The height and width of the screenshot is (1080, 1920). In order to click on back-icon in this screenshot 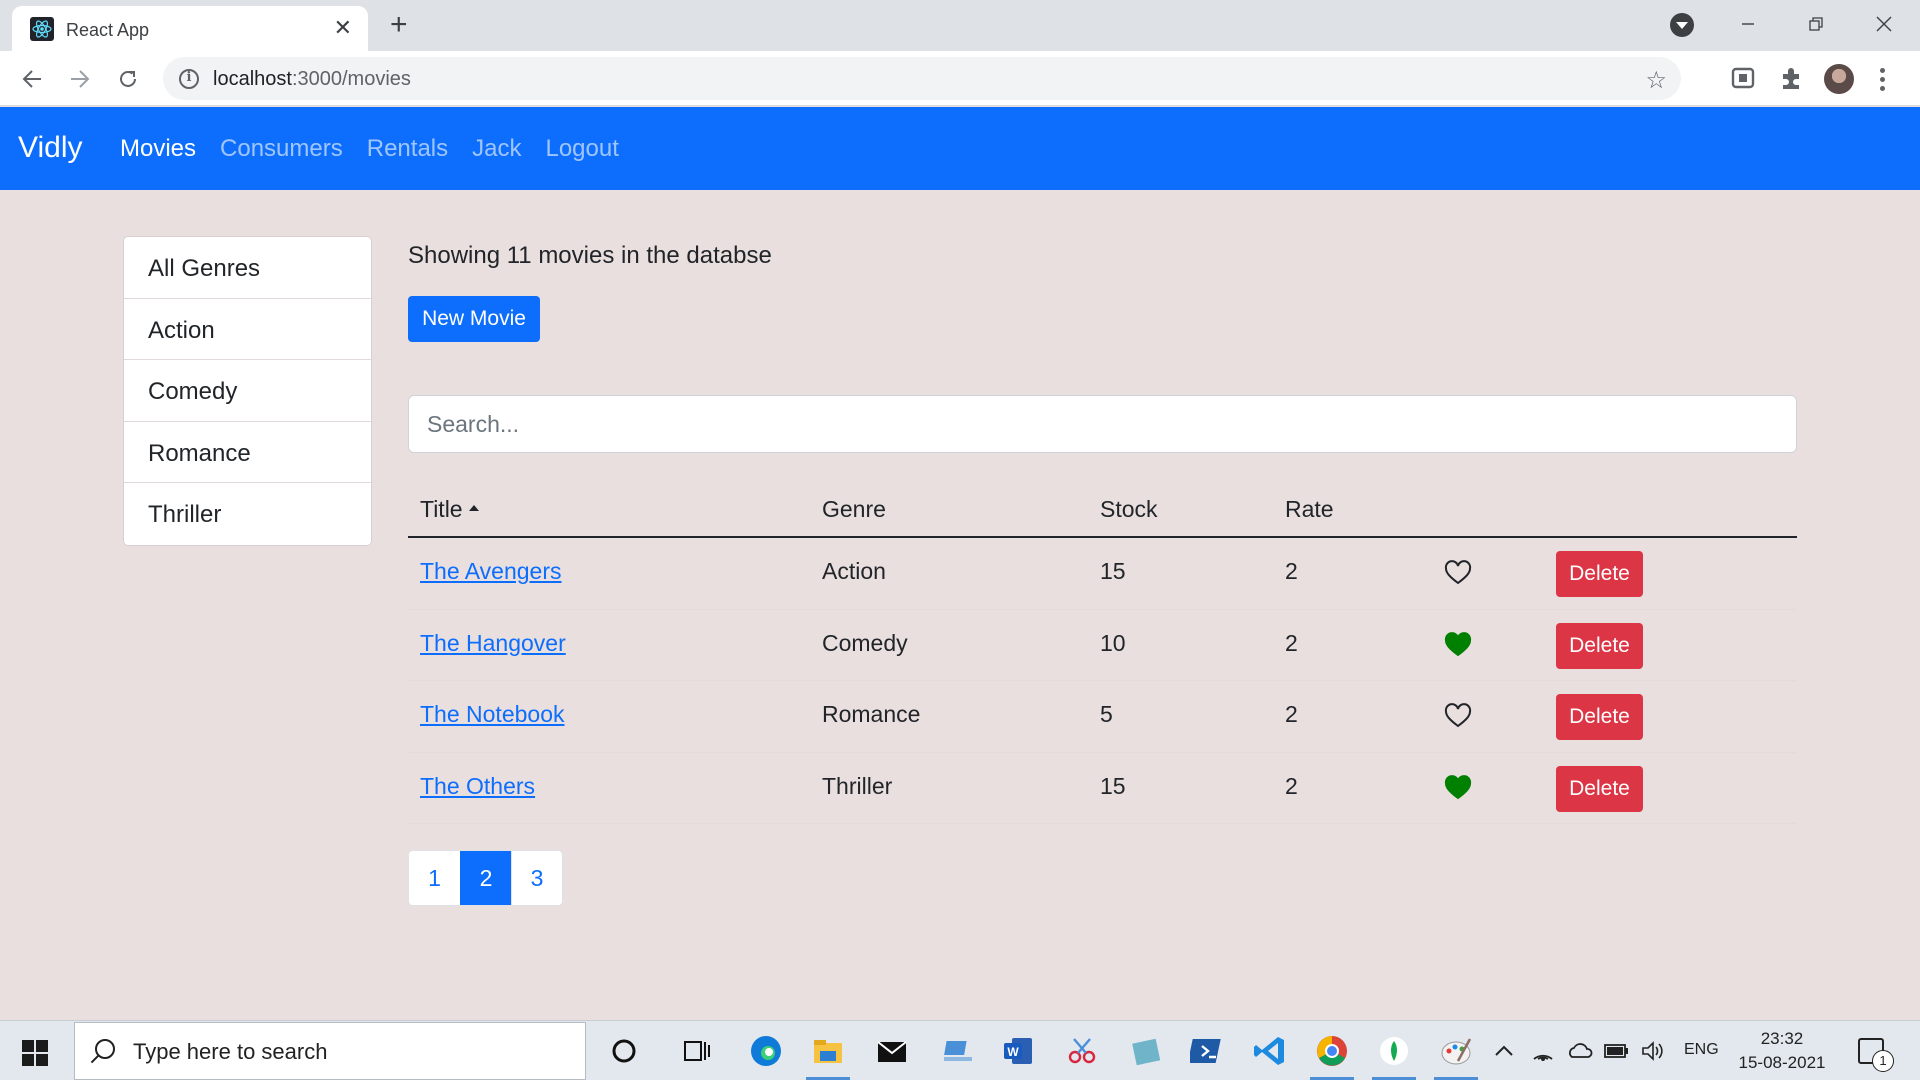, I will do `click(32, 79)`.